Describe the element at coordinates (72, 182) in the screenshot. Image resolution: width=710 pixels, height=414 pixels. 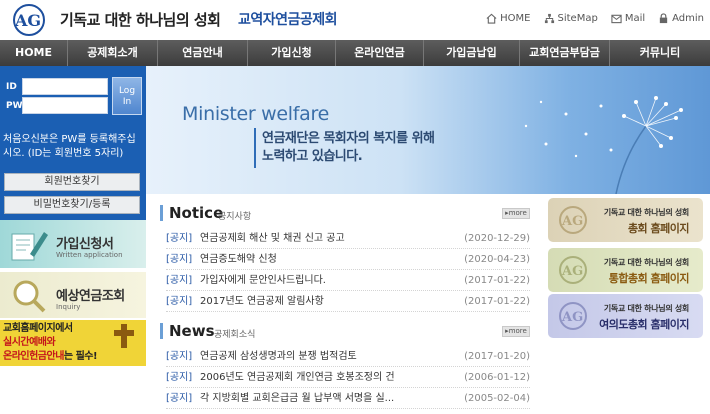
I see `find-id-button: 회원번호찾기` at that location.